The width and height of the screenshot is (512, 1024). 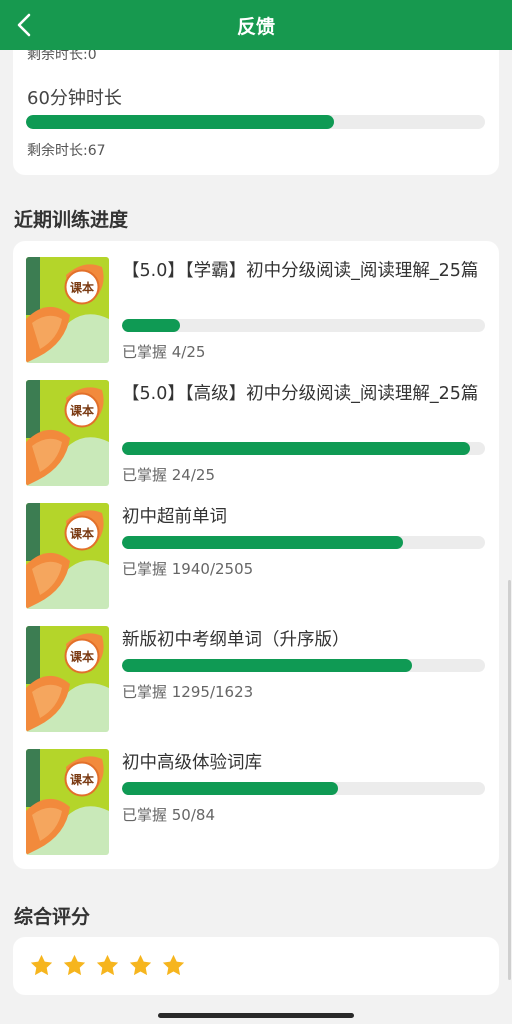 I want to click on list-item: 课本 初中高级体验词库 已掌握 50/84, so click(x=256, y=794).